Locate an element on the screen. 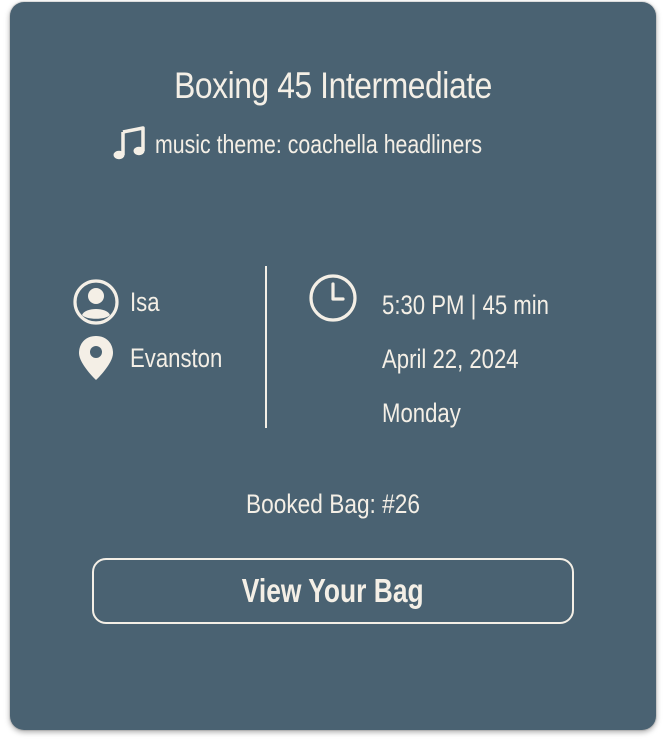 This screenshot has width=666, height=748. location-item: Evanston is located at coordinates (157, 358).